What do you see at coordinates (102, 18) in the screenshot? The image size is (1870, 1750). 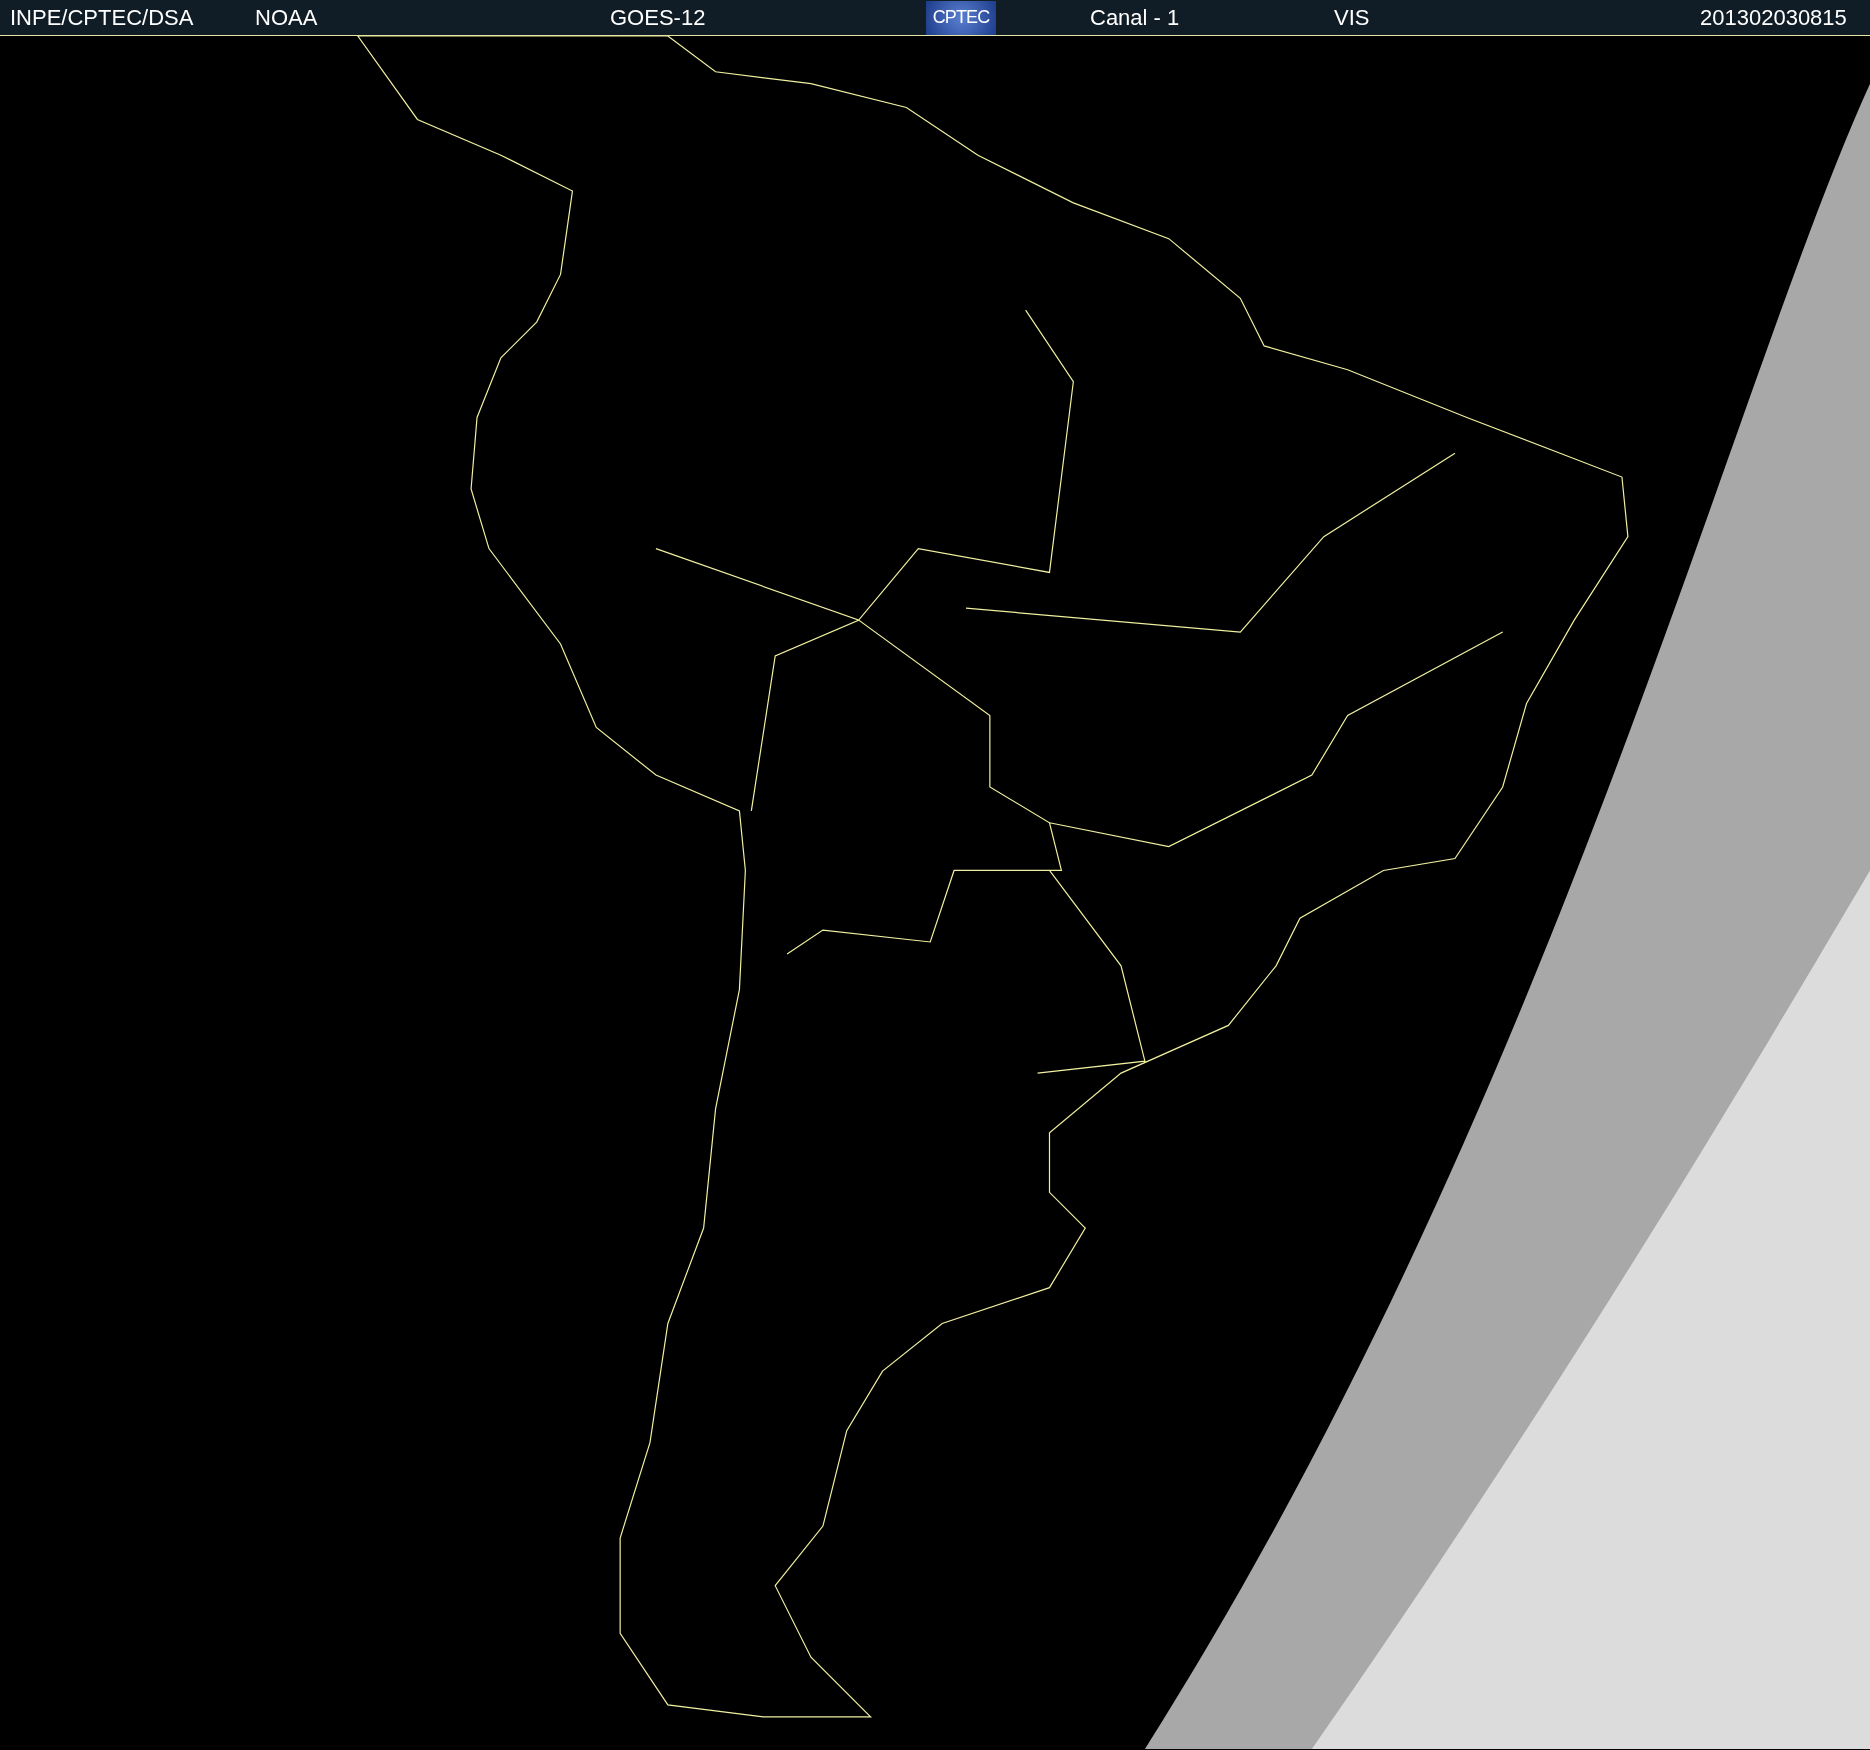 I see `header-text: INPE/CPTEC/DSA` at bounding box center [102, 18].